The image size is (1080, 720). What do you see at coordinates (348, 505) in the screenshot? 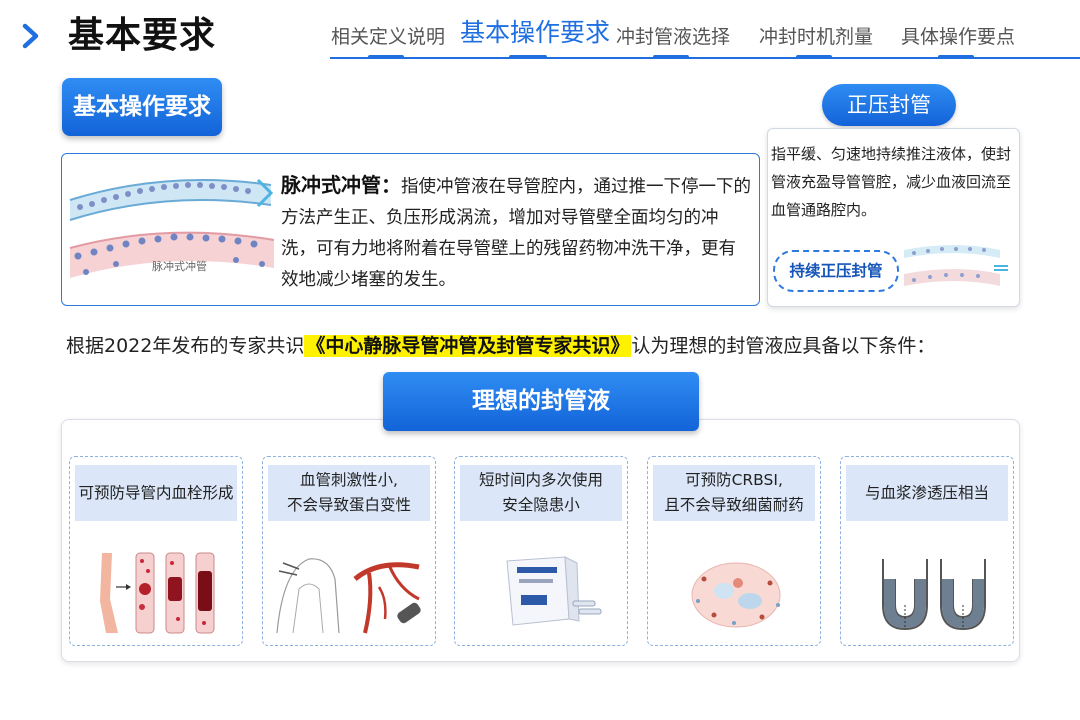
I see `ideal-card-line2: 不会导致蛋白变性` at bounding box center [348, 505].